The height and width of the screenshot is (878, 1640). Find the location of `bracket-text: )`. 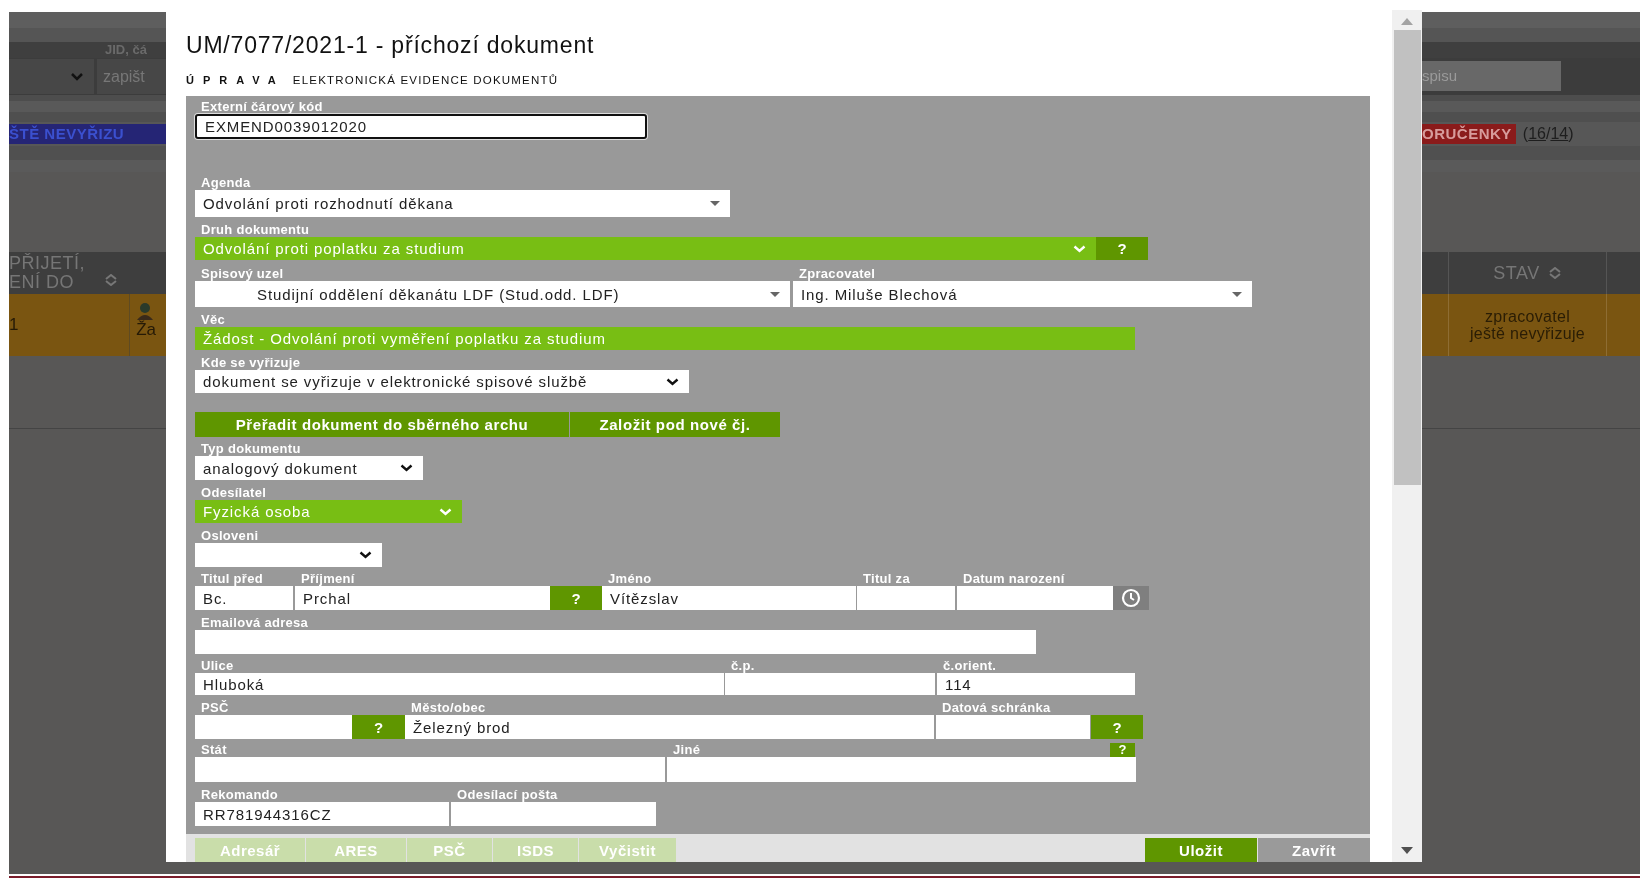

bracket-text: ) is located at coordinates (1571, 133).